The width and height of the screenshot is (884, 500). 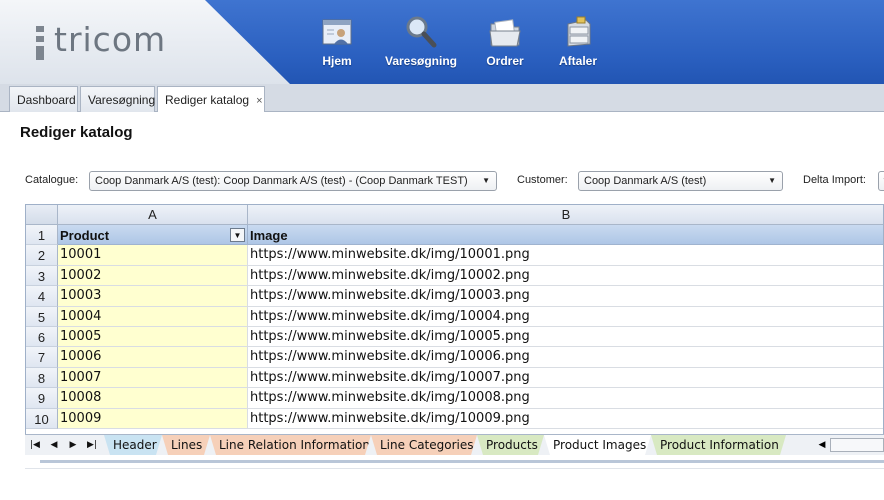 I want to click on row-header: 8, so click(x=42, y=378).